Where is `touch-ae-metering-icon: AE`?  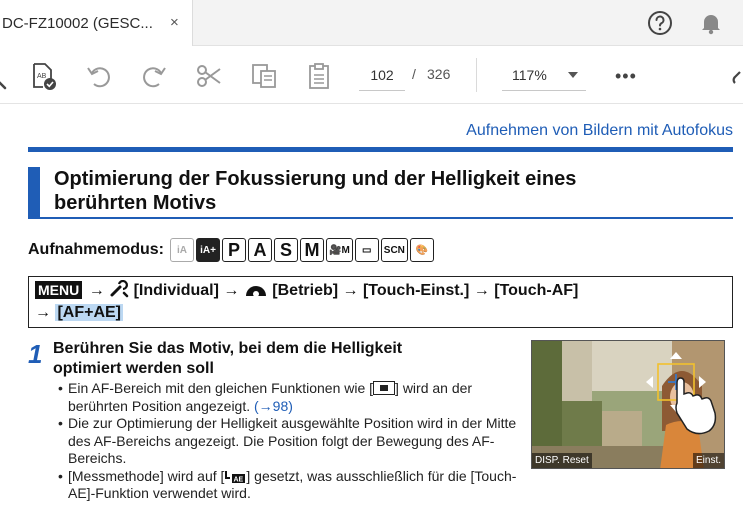
touch-ae-metering-icon: AE is located at coordinates (235, 476).